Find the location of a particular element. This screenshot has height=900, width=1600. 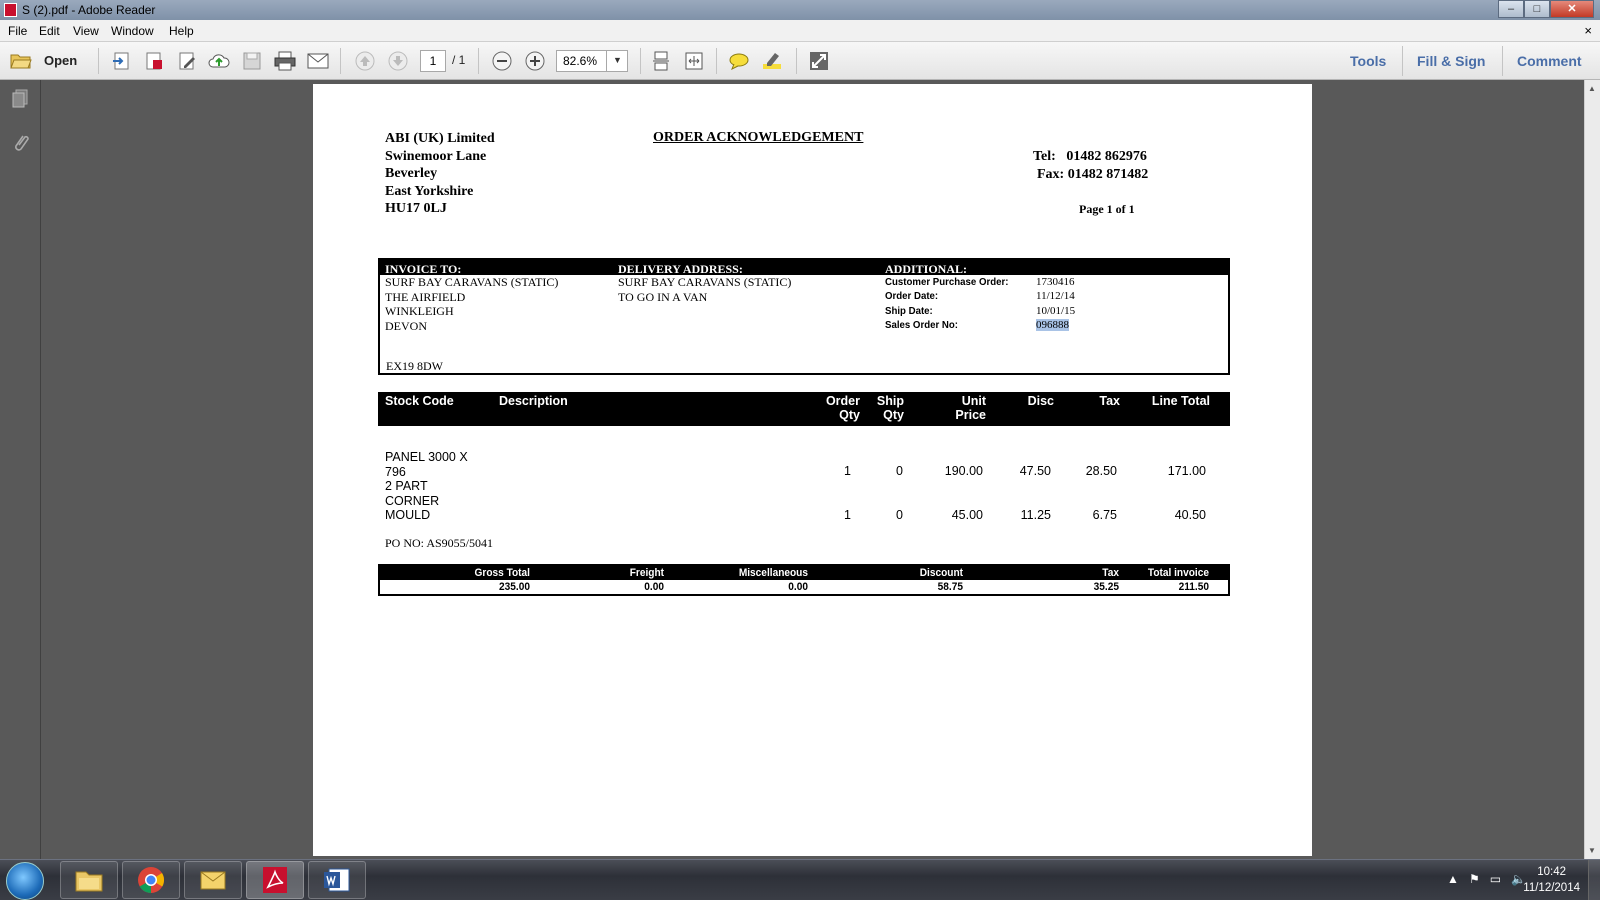

stock-code-line: PANEL 3000 X is located at coordinates (426, 457).